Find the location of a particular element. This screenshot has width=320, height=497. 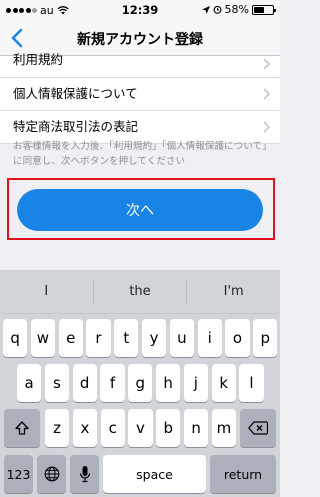

globe-key is located at coordinates (51, 474).